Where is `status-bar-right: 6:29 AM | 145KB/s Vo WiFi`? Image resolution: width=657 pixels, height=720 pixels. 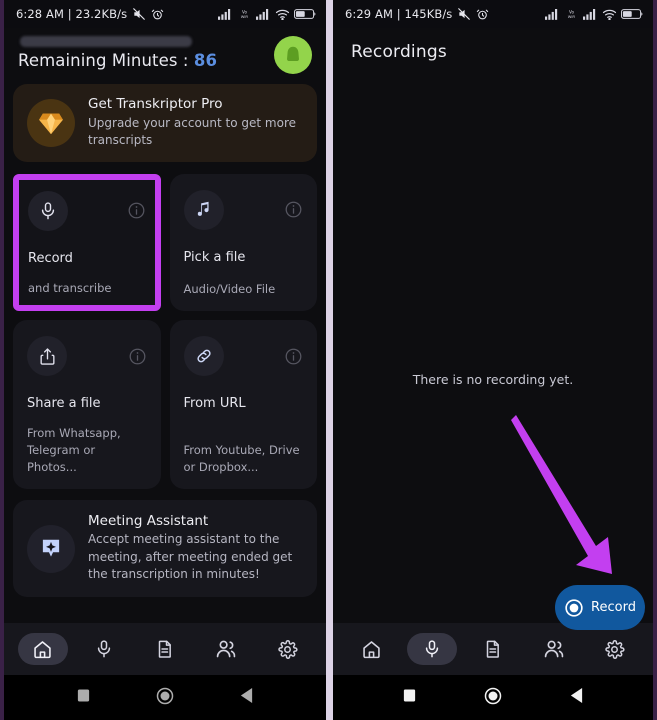 status-bar-right: 6:29 AM | 145KB/s Vo WiFi is located at coordinates (493, 14).